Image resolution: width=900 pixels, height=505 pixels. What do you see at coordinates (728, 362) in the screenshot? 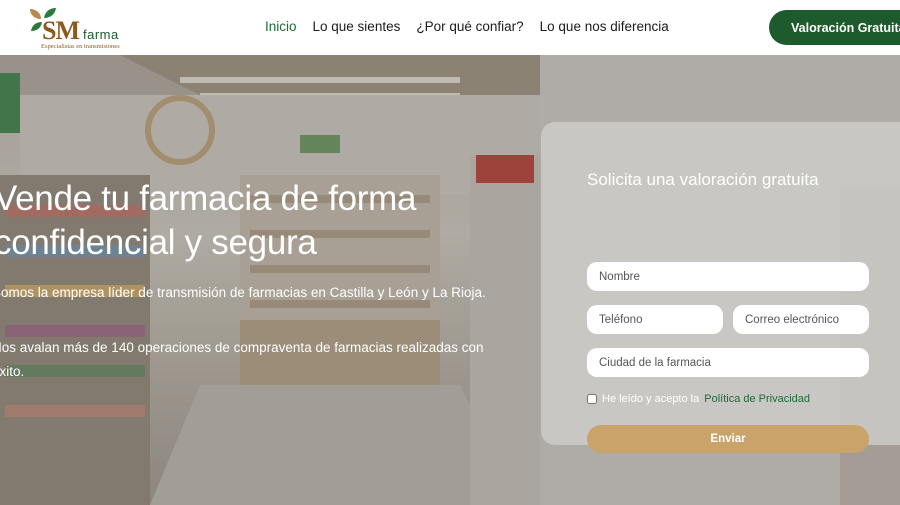
I see `city-field` at bounding box center [728, 362].